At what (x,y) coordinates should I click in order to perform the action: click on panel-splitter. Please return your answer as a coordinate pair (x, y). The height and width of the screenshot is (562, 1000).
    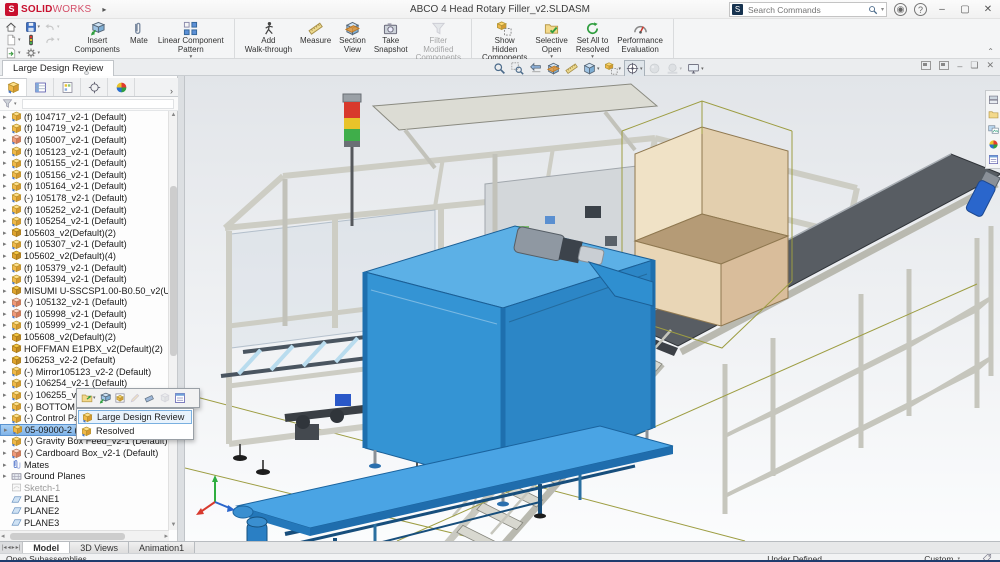
    Looking at the image, I should click on (181, 308).